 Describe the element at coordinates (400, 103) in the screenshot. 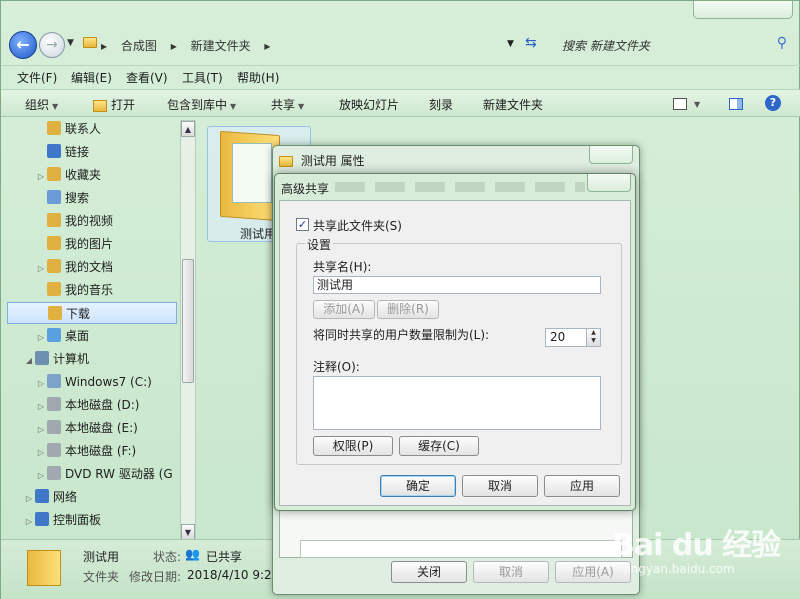

I see `command-bar: 组织 ▼ 打开 包含到库中 ▼ 共享 ▼ 放映幻灯片 刻录 新建文件夹 ▼ ?` at that location.